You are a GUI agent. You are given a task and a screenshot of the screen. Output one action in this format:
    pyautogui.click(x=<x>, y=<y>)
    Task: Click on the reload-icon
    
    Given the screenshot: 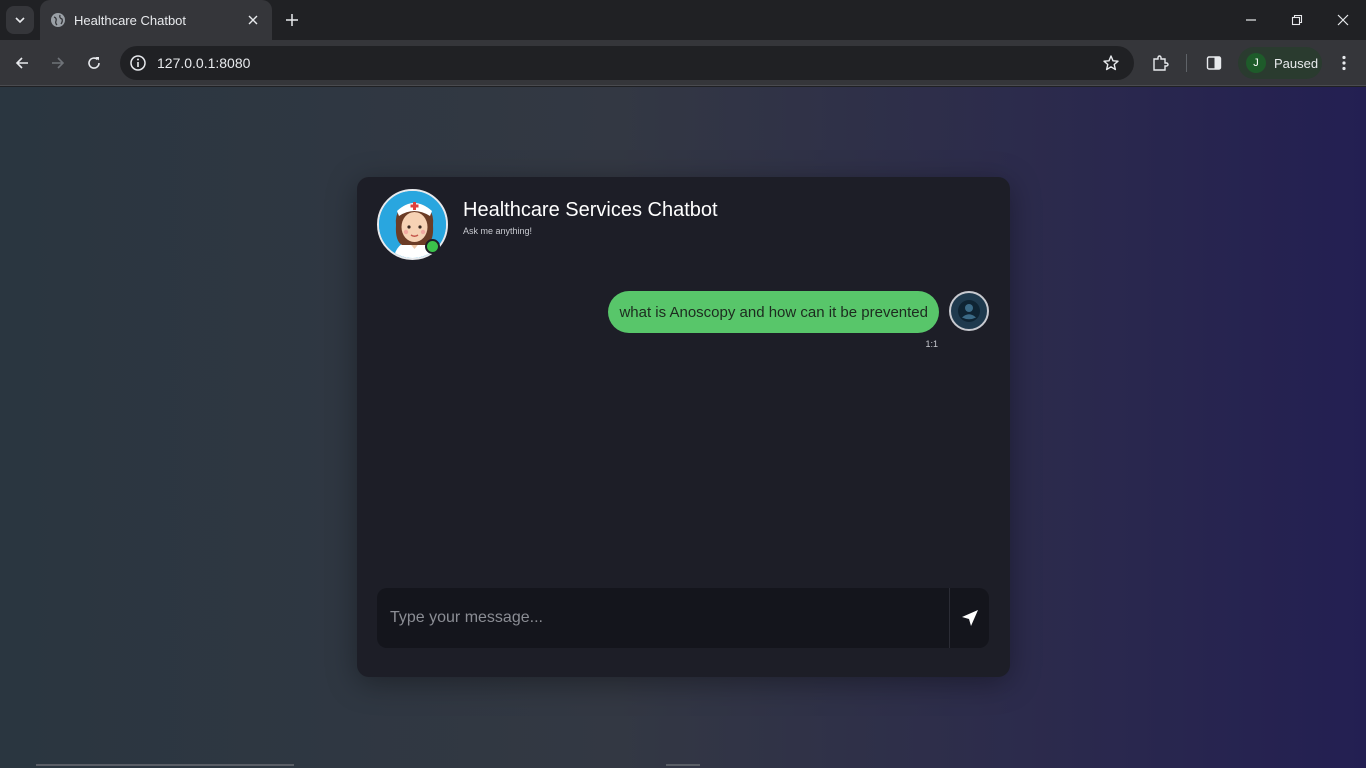 What is the action you would take?
    pyautogui.click(x=94, y=63)
    